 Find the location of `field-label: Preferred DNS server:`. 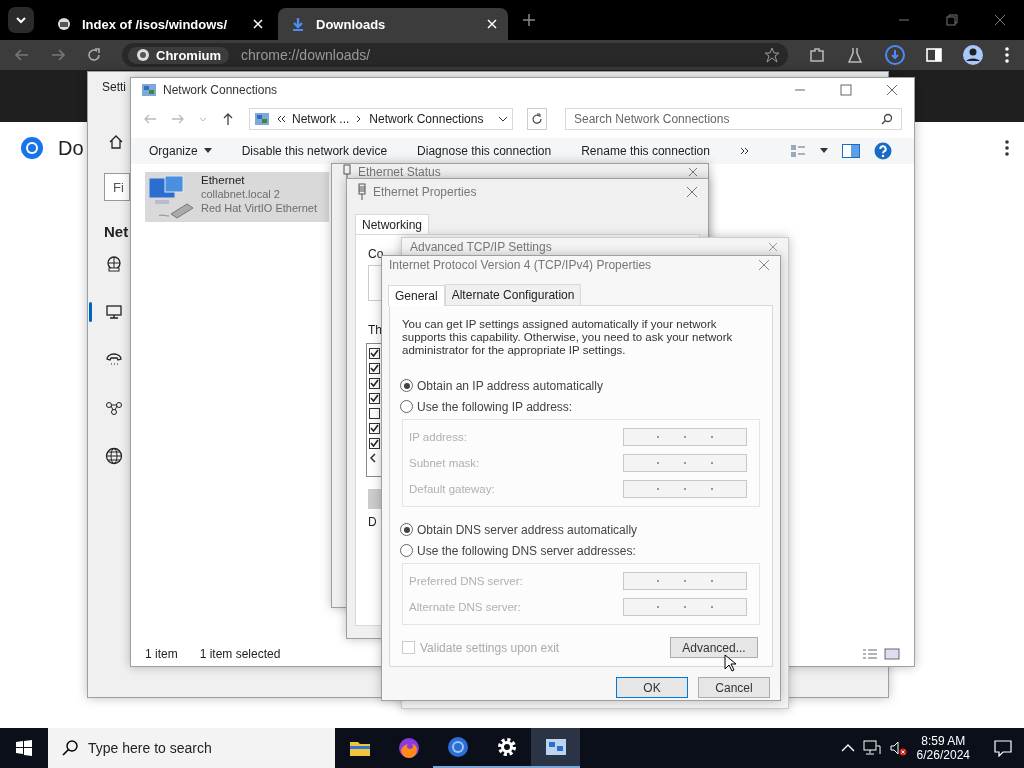

field-label: Preferred DNS server: is located at coordinates (466, 581).